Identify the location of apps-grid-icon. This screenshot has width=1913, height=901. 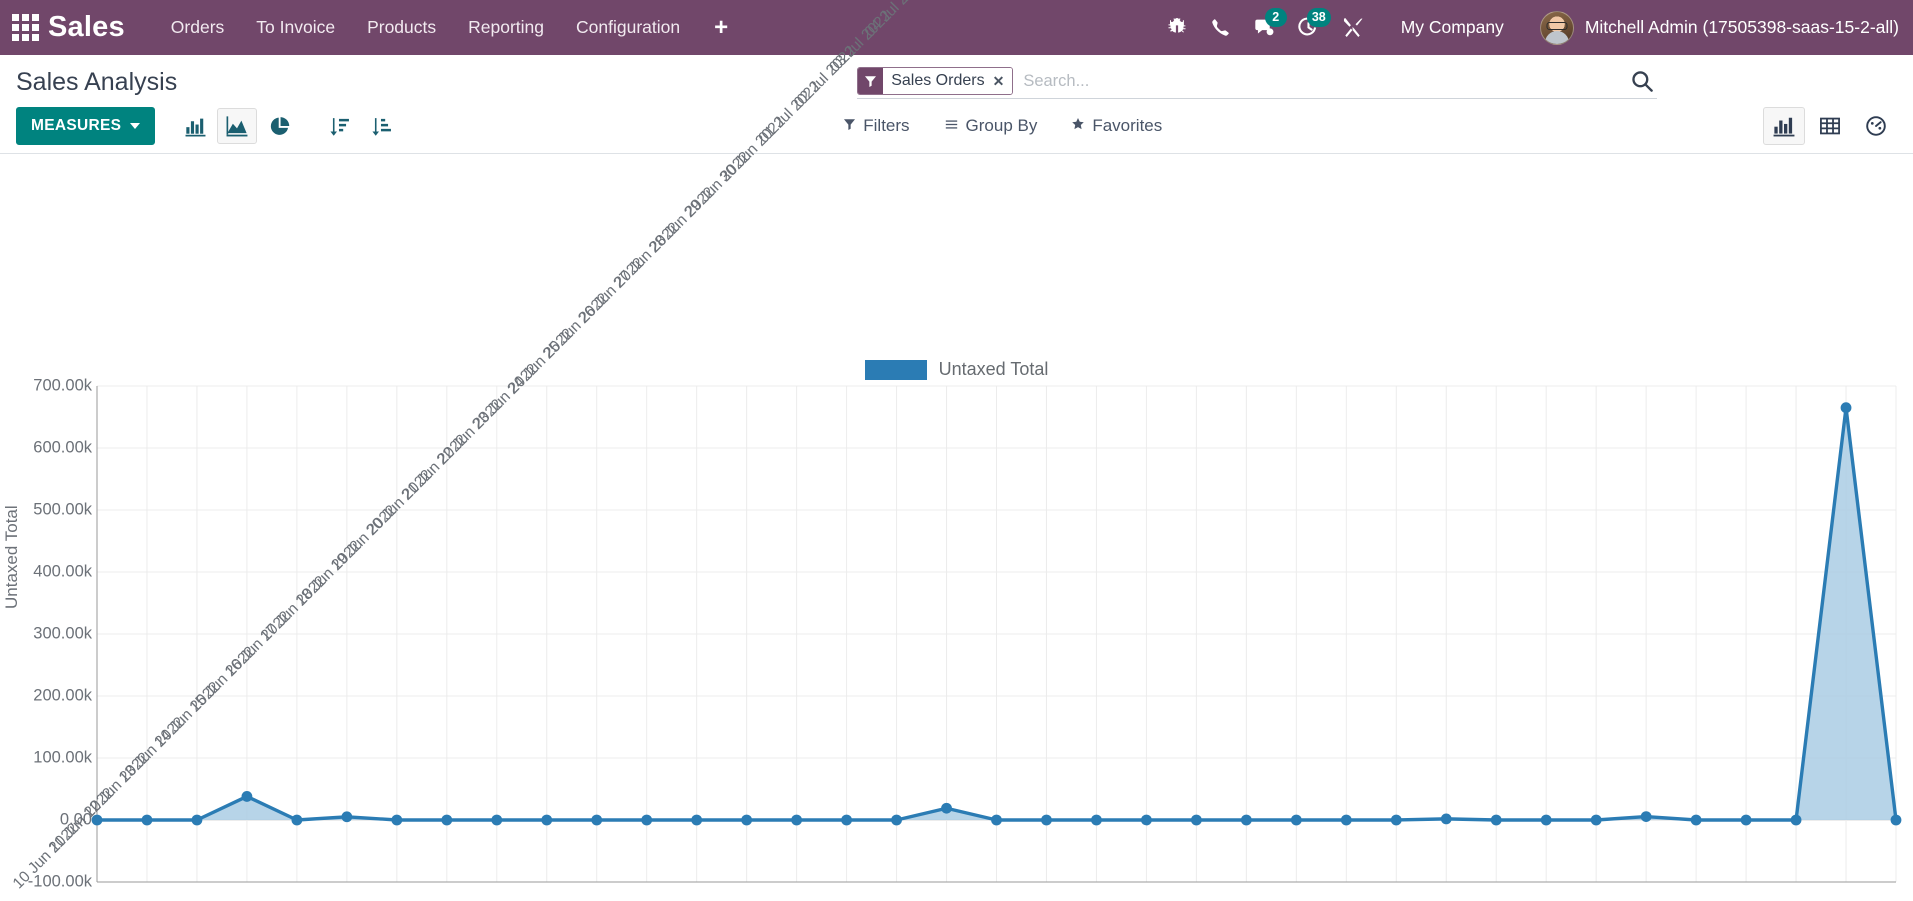
(25, 28).